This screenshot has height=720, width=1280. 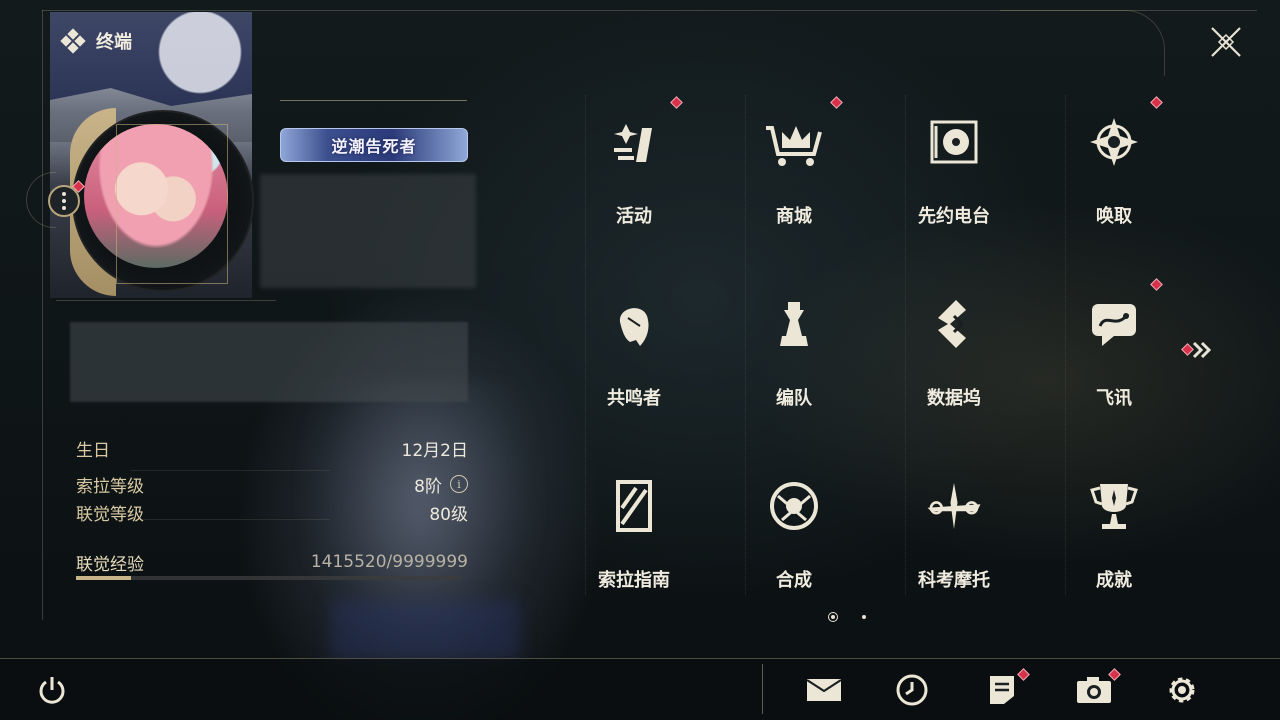 What do you see at coordinates (272, 512) in the screenshot?
I see `stat-union-level: 联觉等级 80级` at bounding box center [272, 512].